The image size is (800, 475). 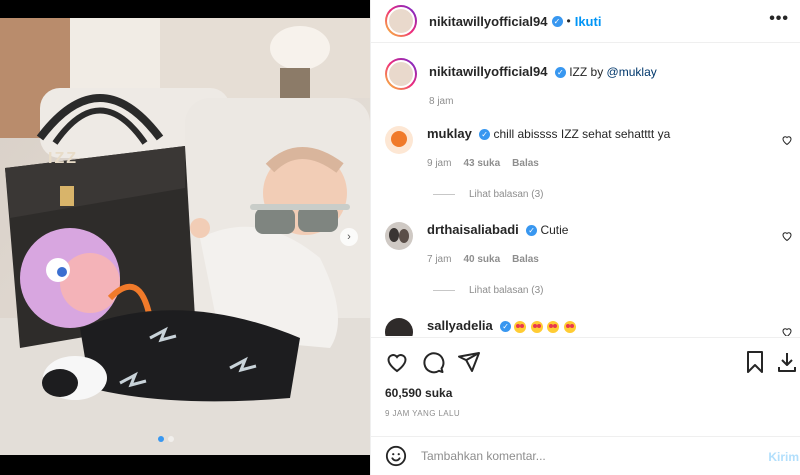 What do you see at coordinates (473, 229) in the screenshot?
I see `comment-username: drthaisaliabadi` at bounding box center [473, 229].